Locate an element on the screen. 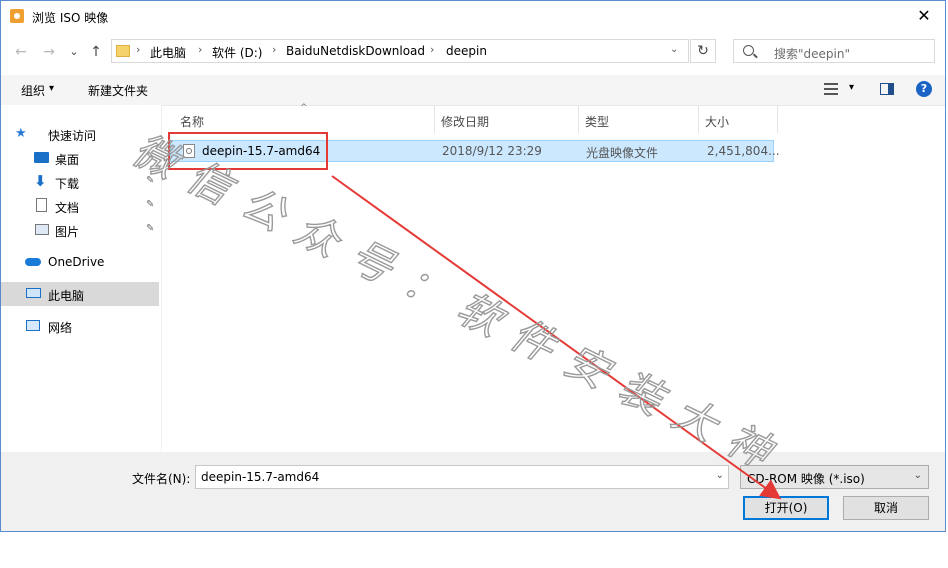 This screenshot has width=948, height=568. title-bar: 浏览 ISO 映像 ✕ is located at coordinates (473, 16).